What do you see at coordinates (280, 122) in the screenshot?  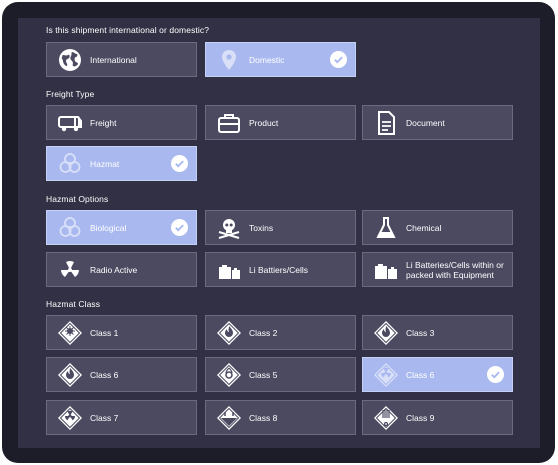 I see `option-product: Product` at bounding box center [280, 122].